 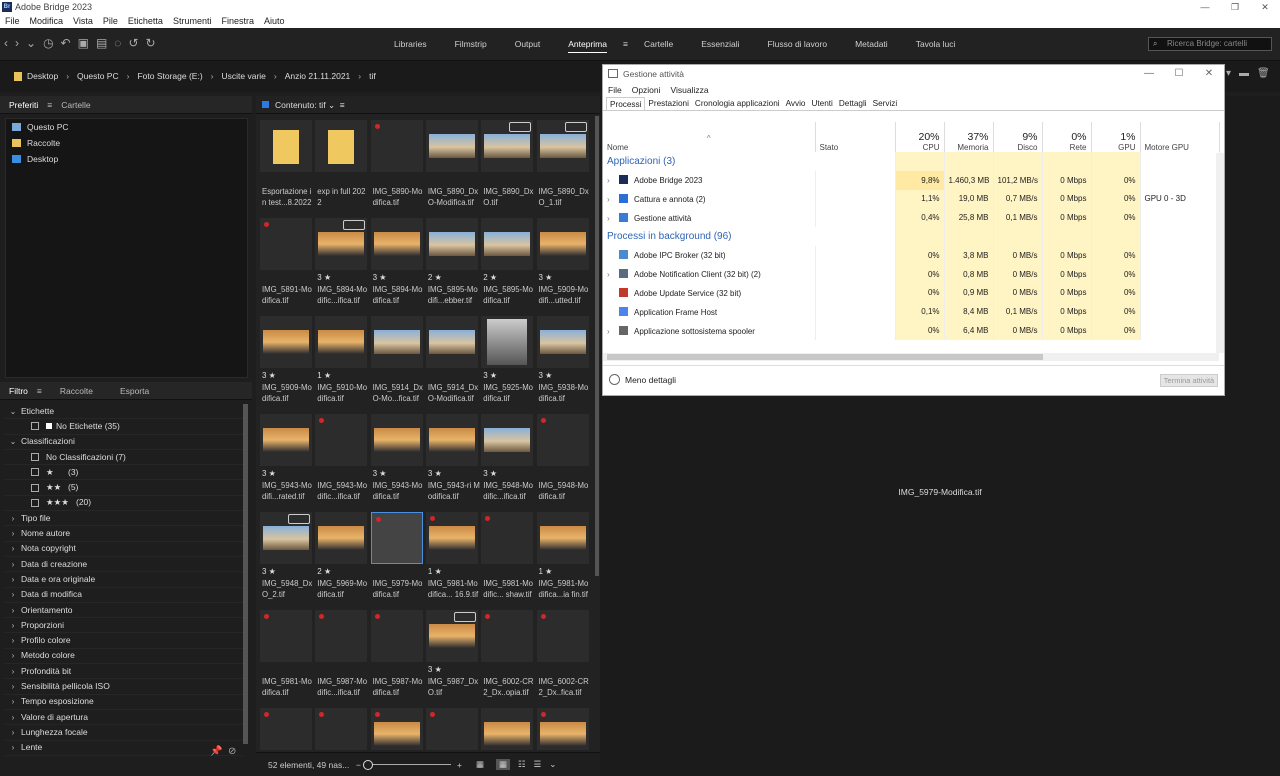 What do you see at coordinates (1210, 44) in the screenshot?
I see `search-input: ⌕ Ricerca Bridge: cartelli` at bounding box center [1210, 44].